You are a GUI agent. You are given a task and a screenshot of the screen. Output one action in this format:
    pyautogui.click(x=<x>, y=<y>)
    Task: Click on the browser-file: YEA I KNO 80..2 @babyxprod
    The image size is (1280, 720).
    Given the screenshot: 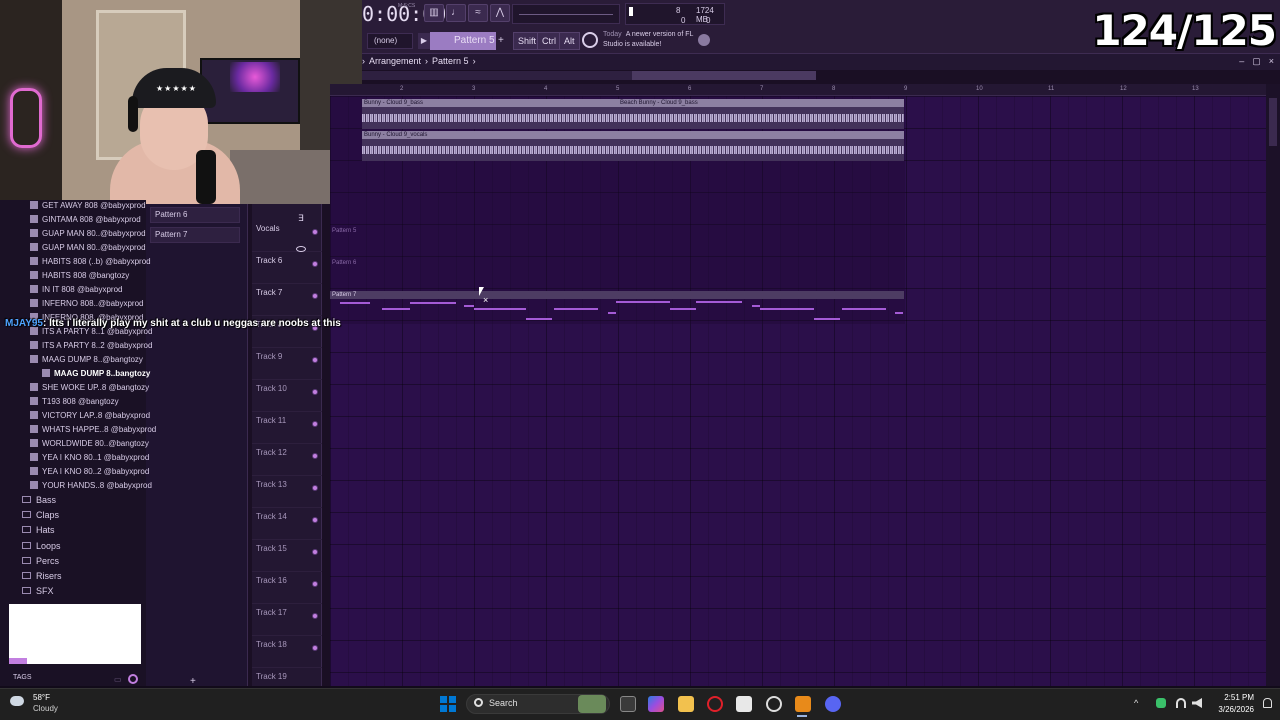 What is the action you would take?
    pyautogui.click(x=89, y=474)
    